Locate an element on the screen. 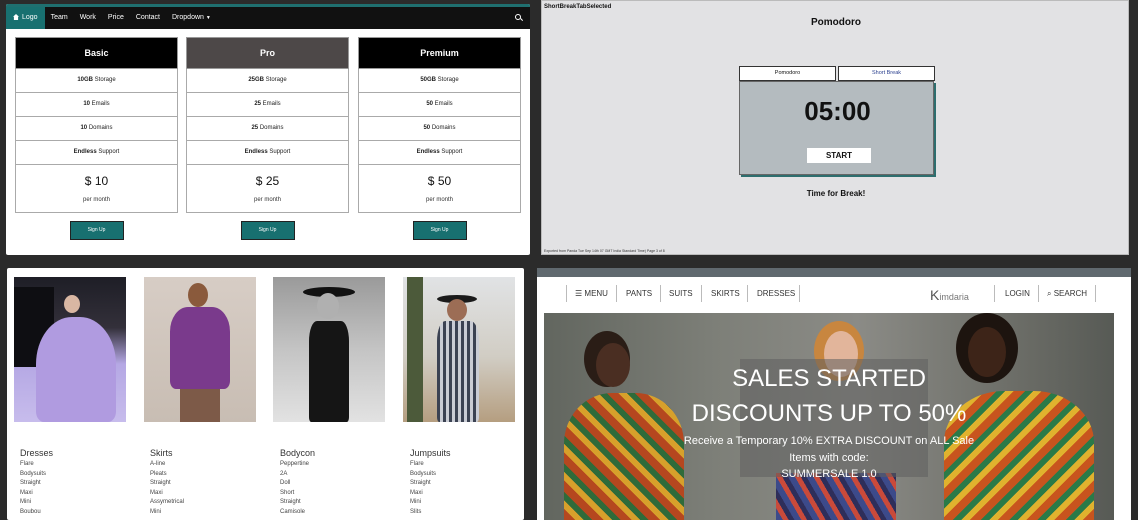 Image resolution: width=1138 pixels, height=520 pixels. hamburger-icon: ☰ is located at coordinates (579, 293).